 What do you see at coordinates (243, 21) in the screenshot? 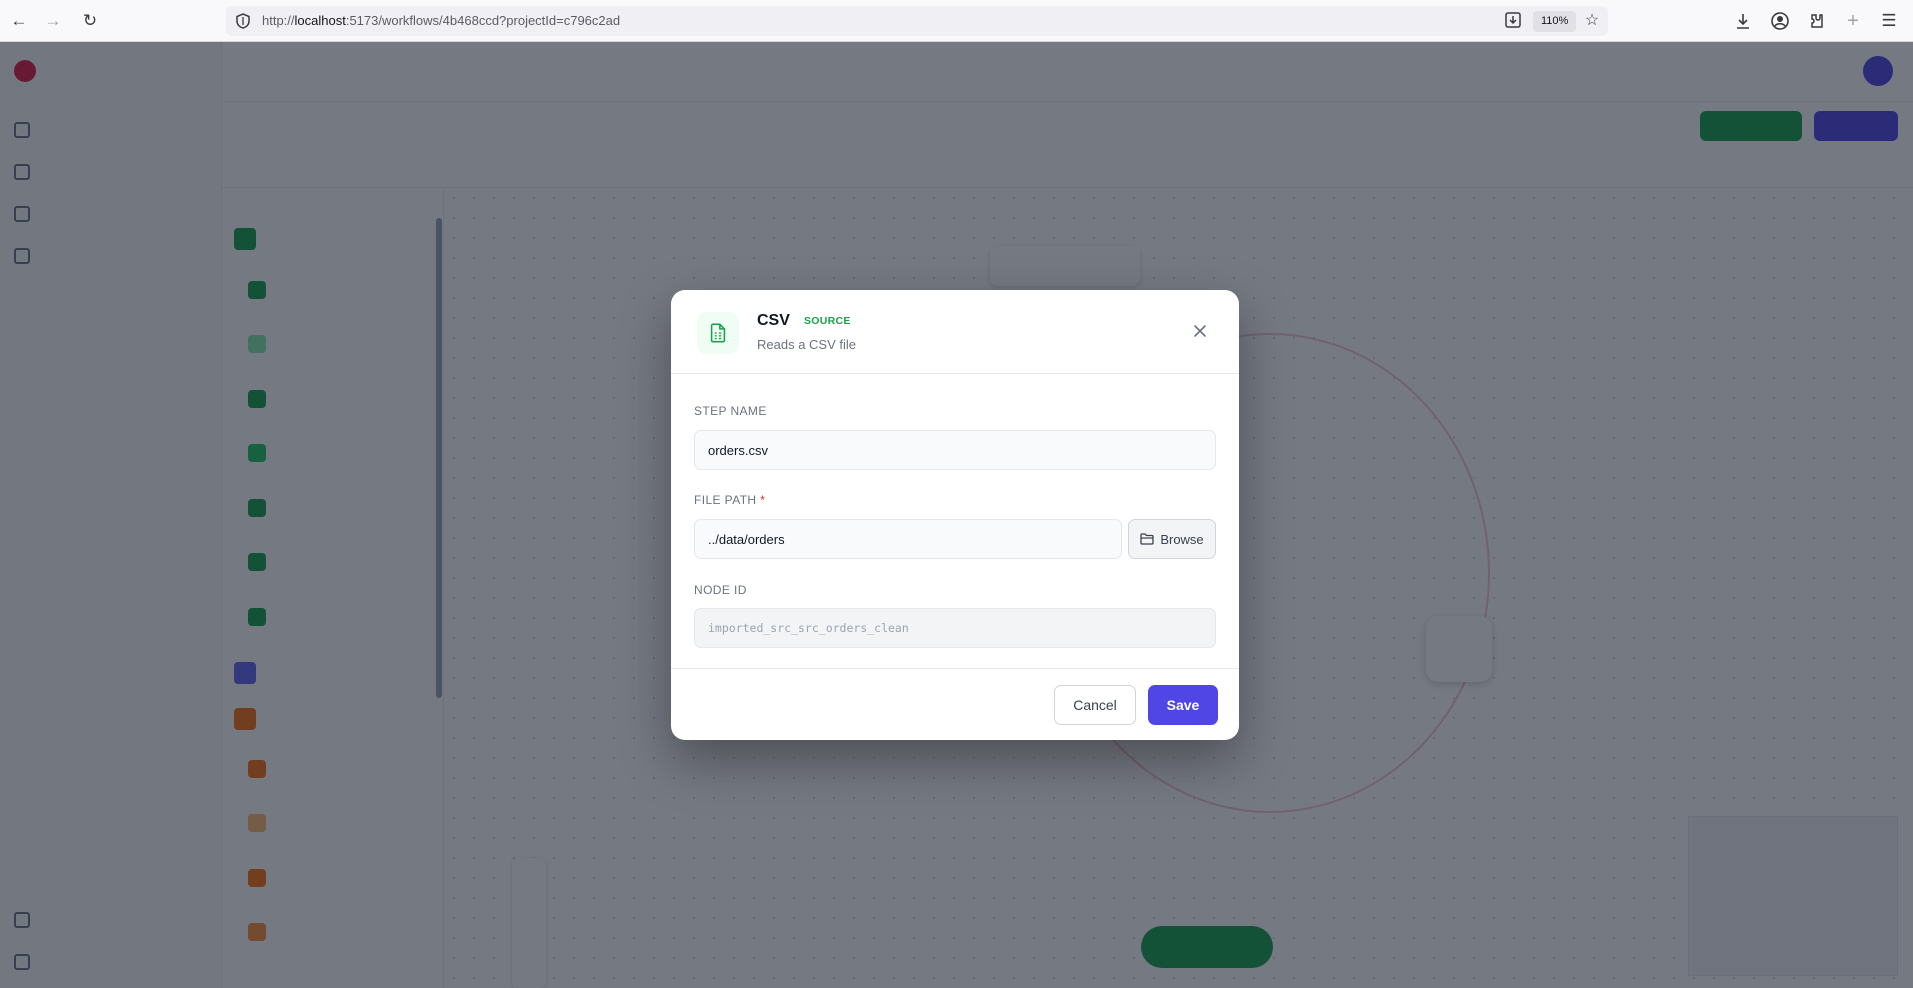
I see `shield-icon` at bounding box center [243, 21].